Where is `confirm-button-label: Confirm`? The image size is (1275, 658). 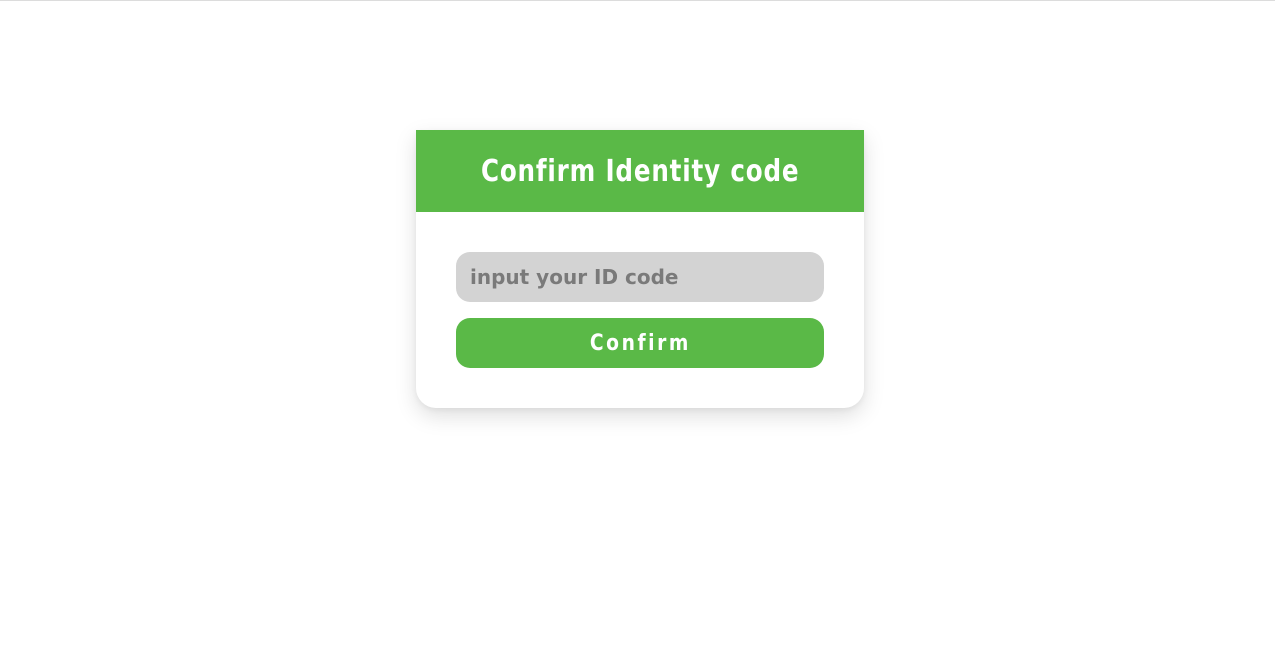 confirm-button-label: Confirm is located at coordinates (640, 343).